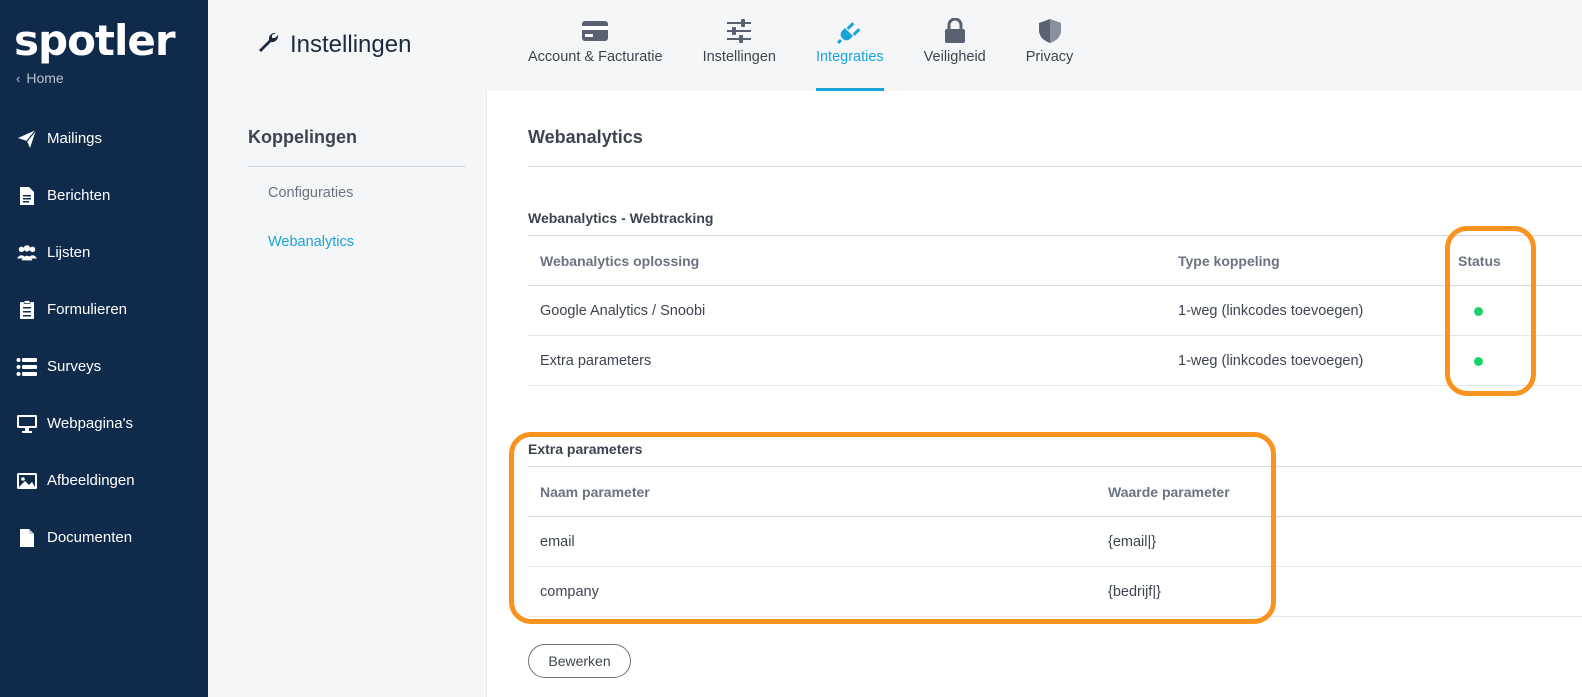 This screenshot has width=1582, height=697. I want to click on page-title-text: Instellingen, so click(351, 44).